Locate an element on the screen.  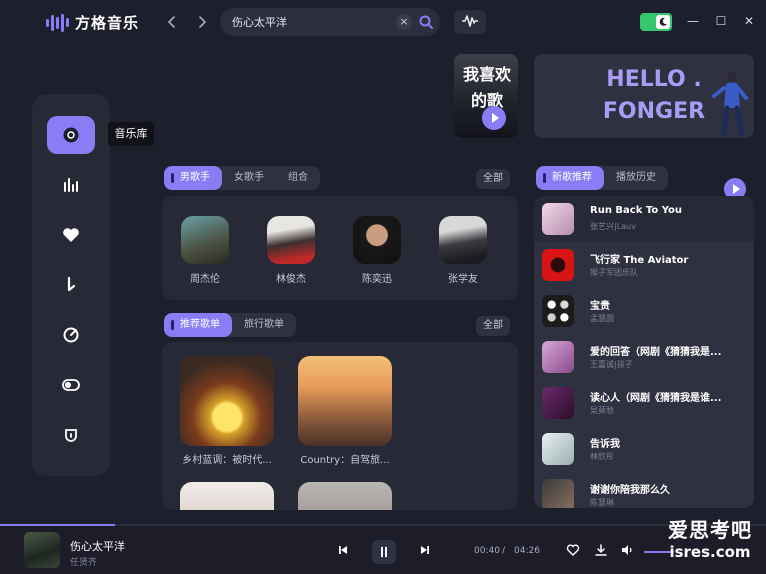
watermark: 爱思考吧 isres.com is located at coordinates (710, 537).